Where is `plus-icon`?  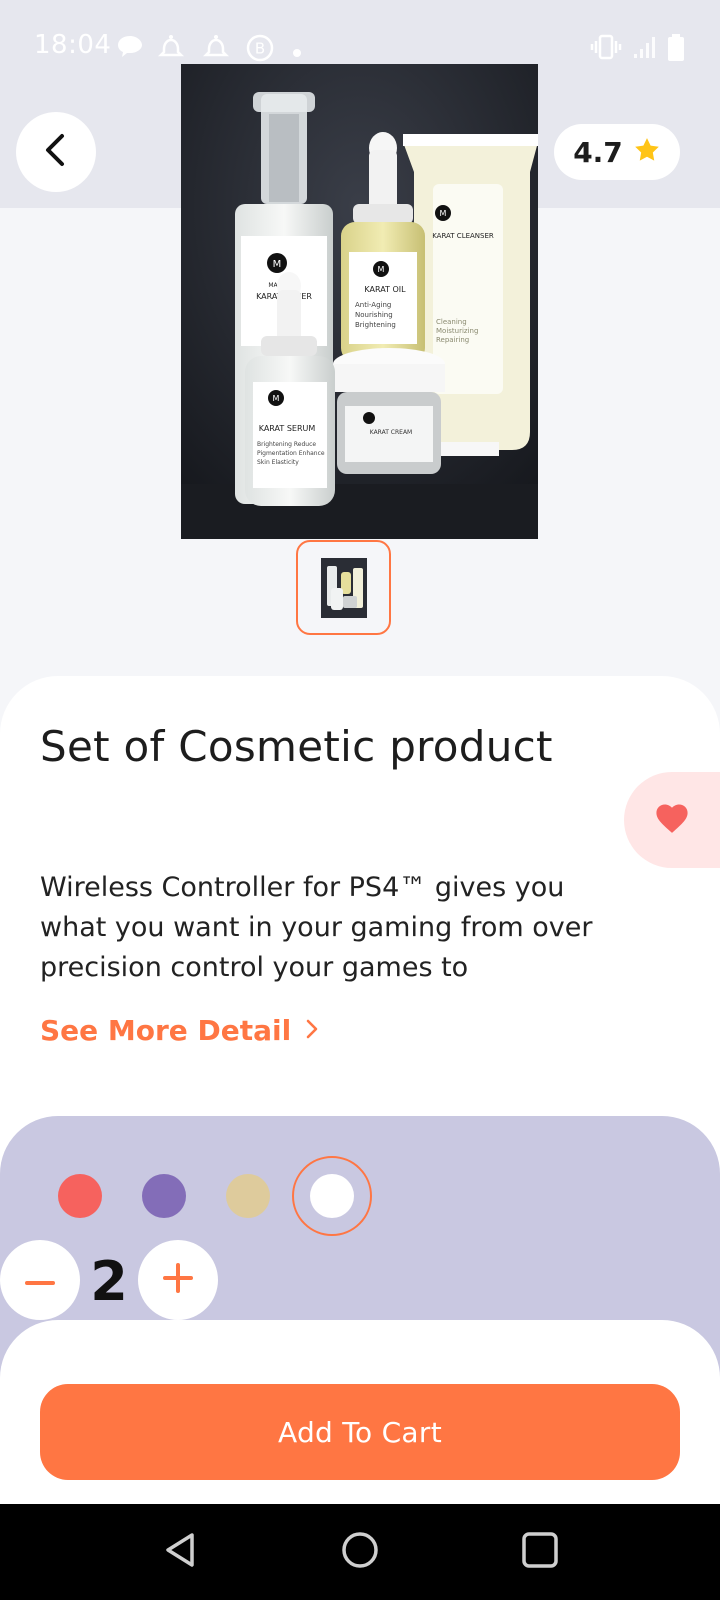
plus-icon is located at coordinates (178, 1280).